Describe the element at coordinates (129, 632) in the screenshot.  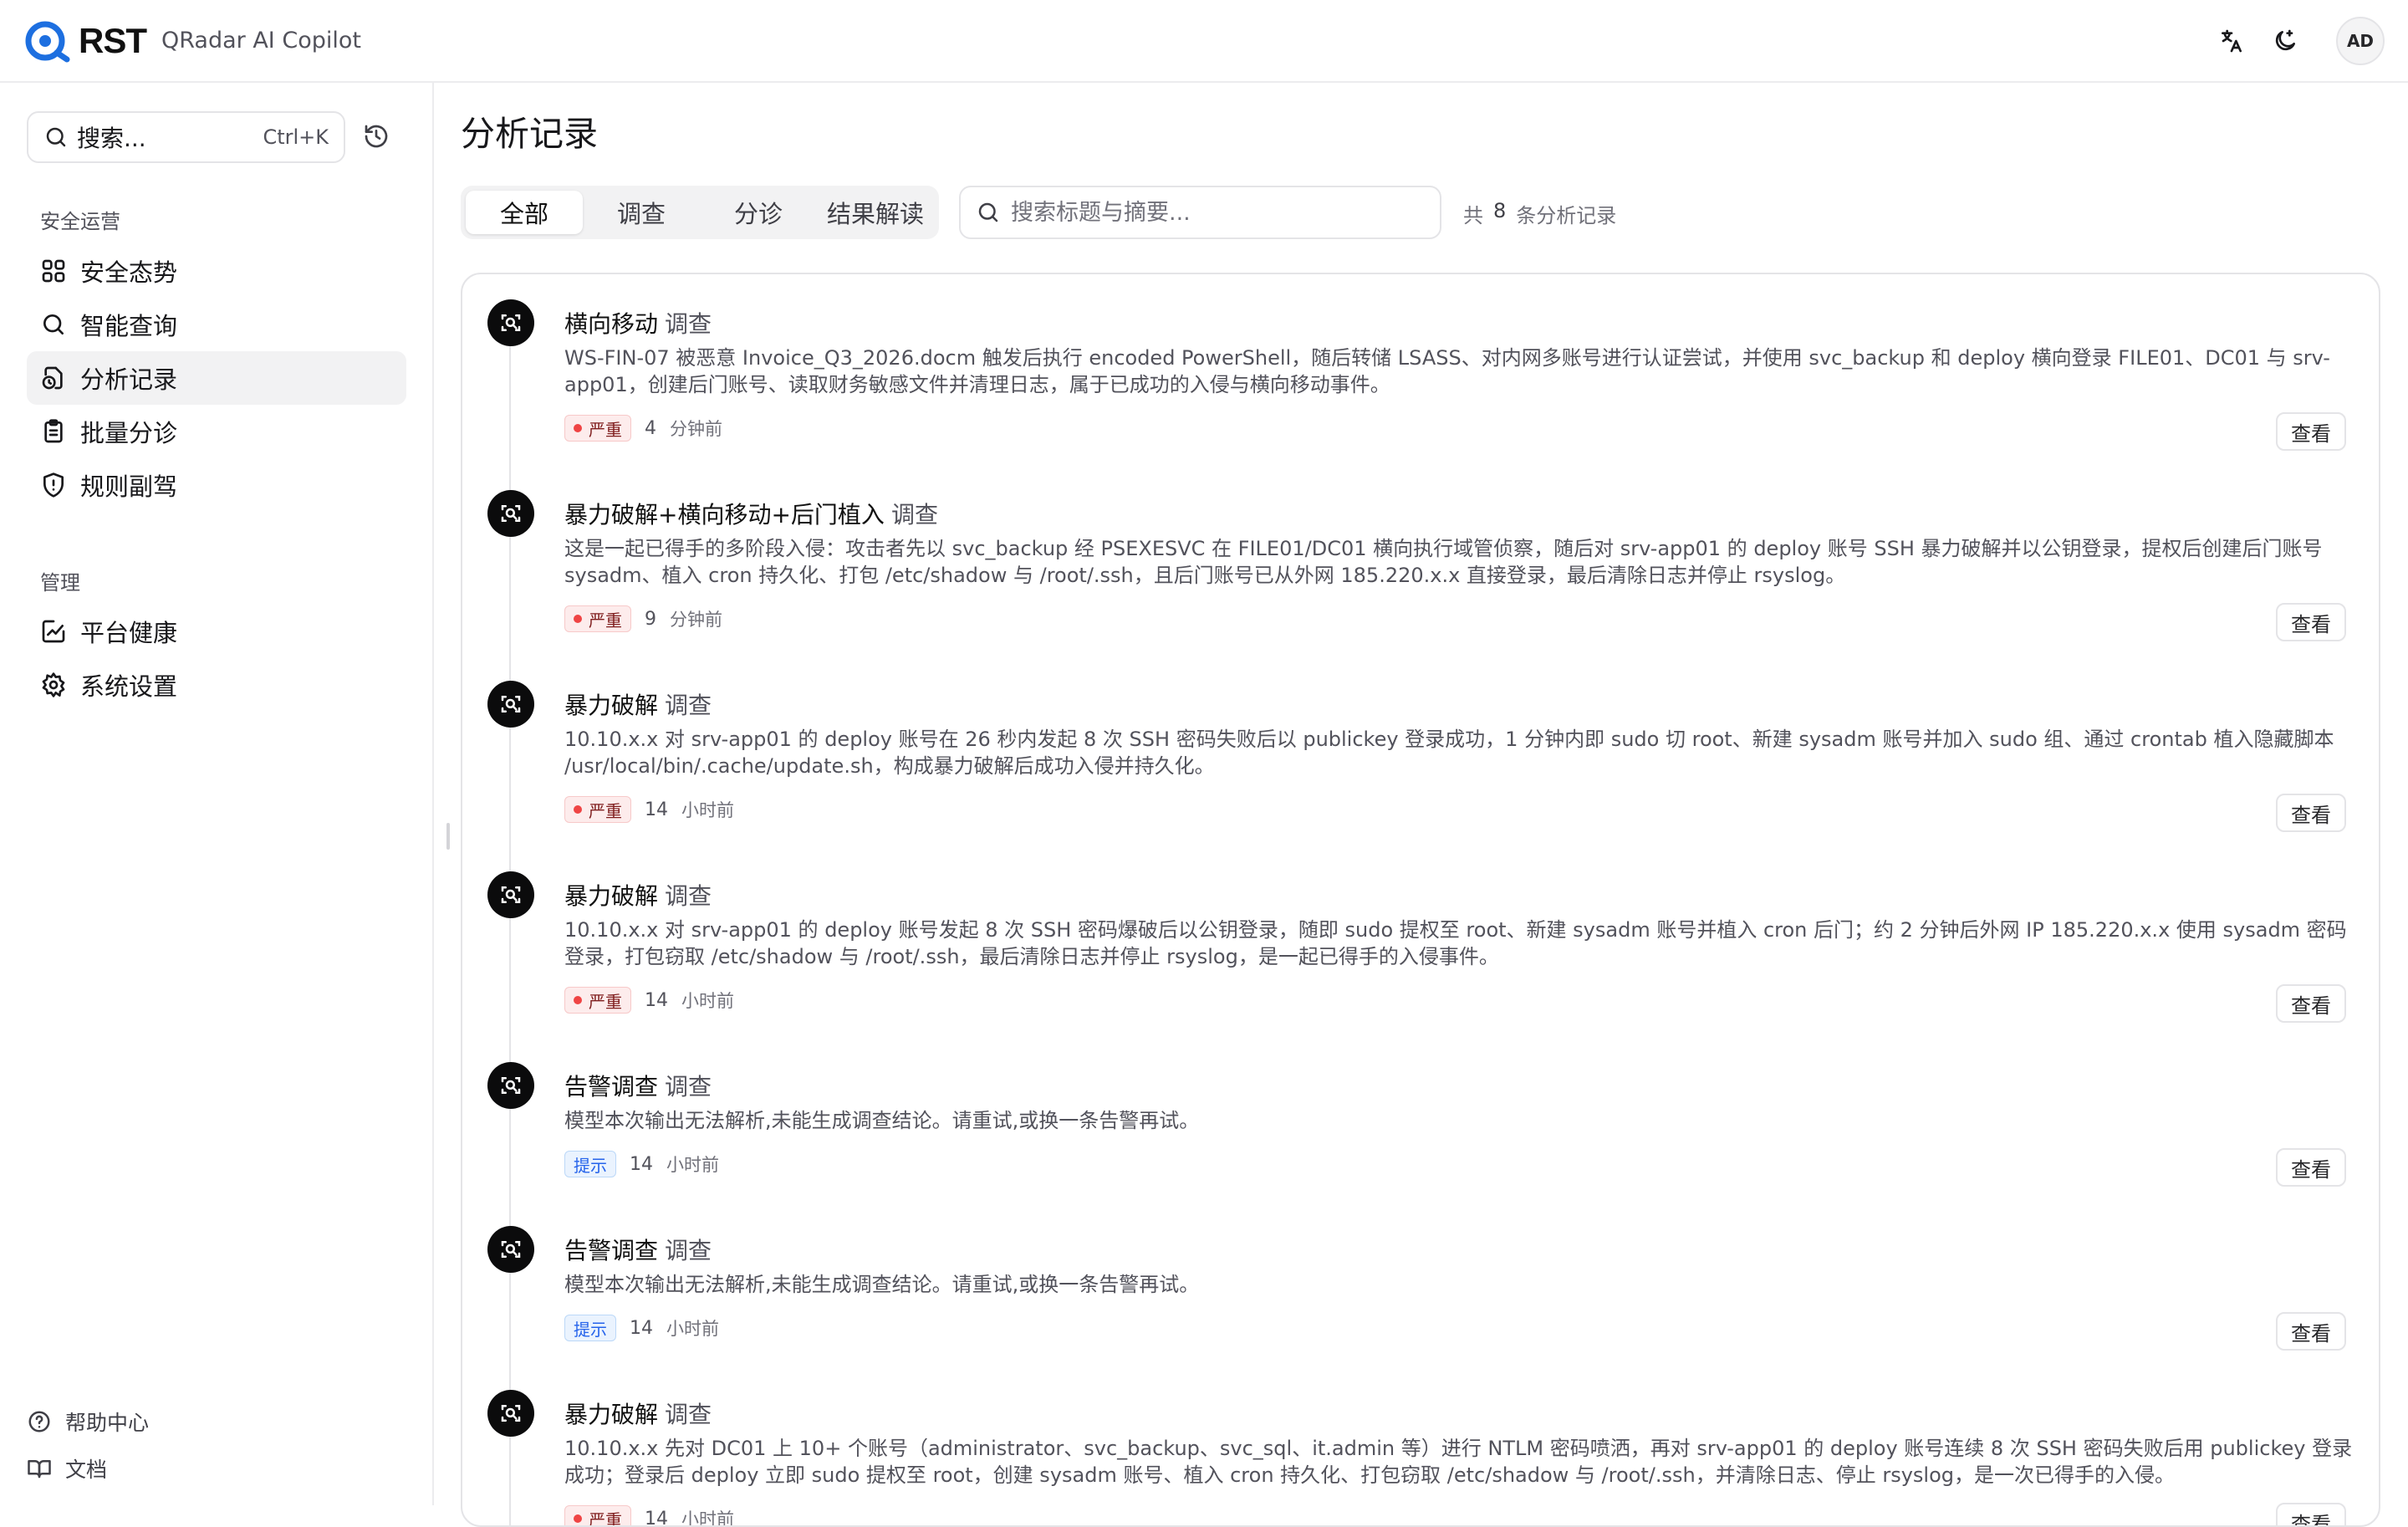
I see `sidebar-item-label: 平台健康` at that location.